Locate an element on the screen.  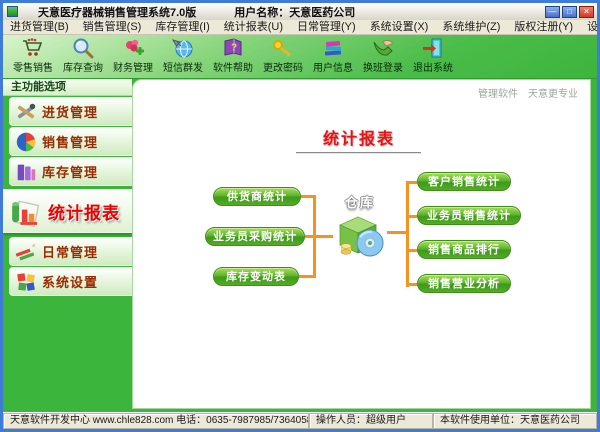
sidebar-item-label: 统计报表 is located at coordinates (84, 213).